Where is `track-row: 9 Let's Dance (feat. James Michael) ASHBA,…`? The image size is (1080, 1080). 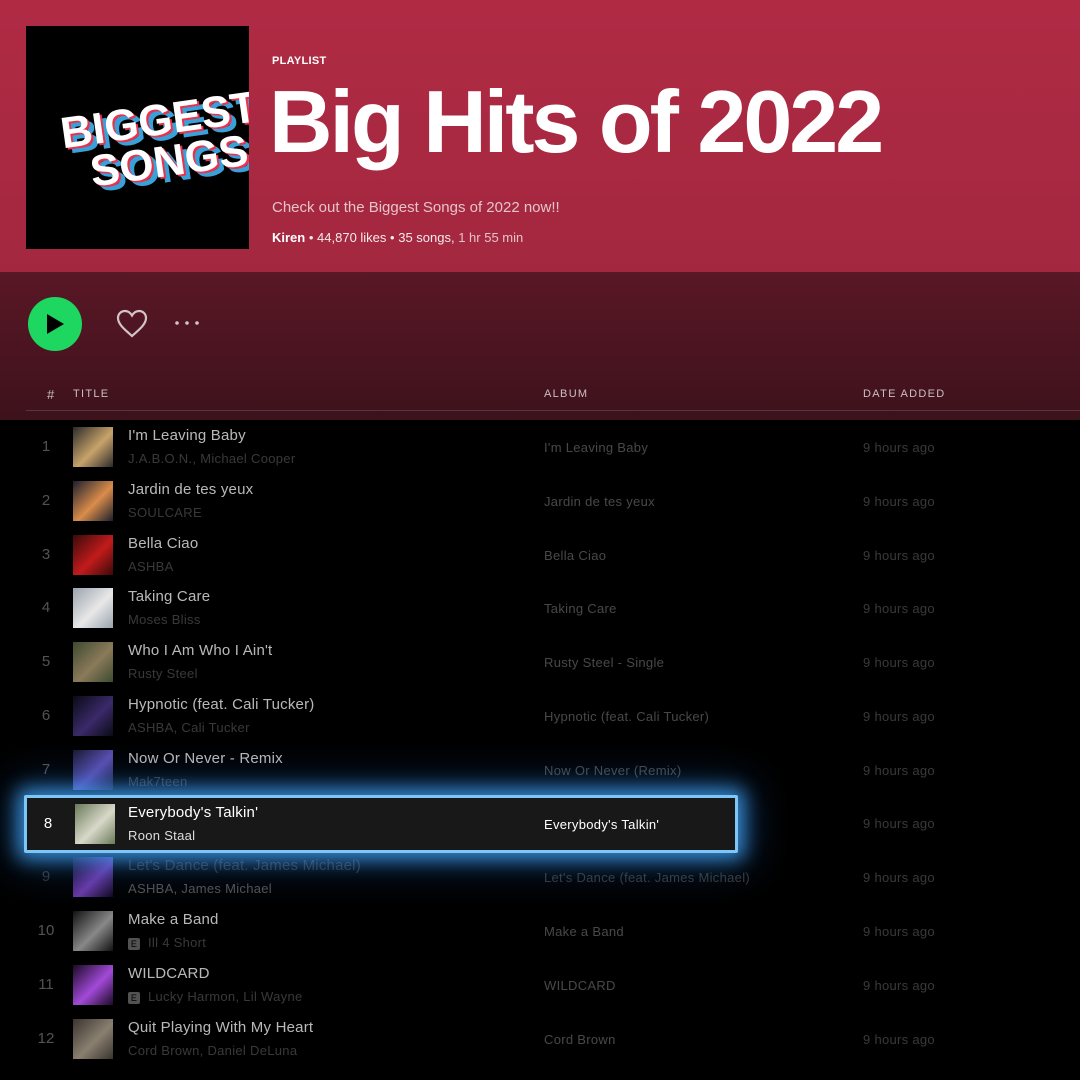
track-row: 9 Let's Dance (feat. James Michael) ASHBA,… is located at coordinates (540, 877).